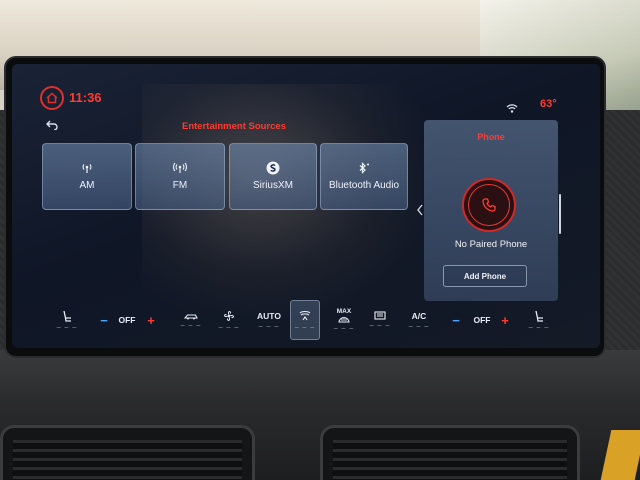 The width and height of the screenshot is (640, 480). What do you see at coordinates (419, 315) in the screenshot?
I see `ac-label: A/C` at bounding box center [419, 315].